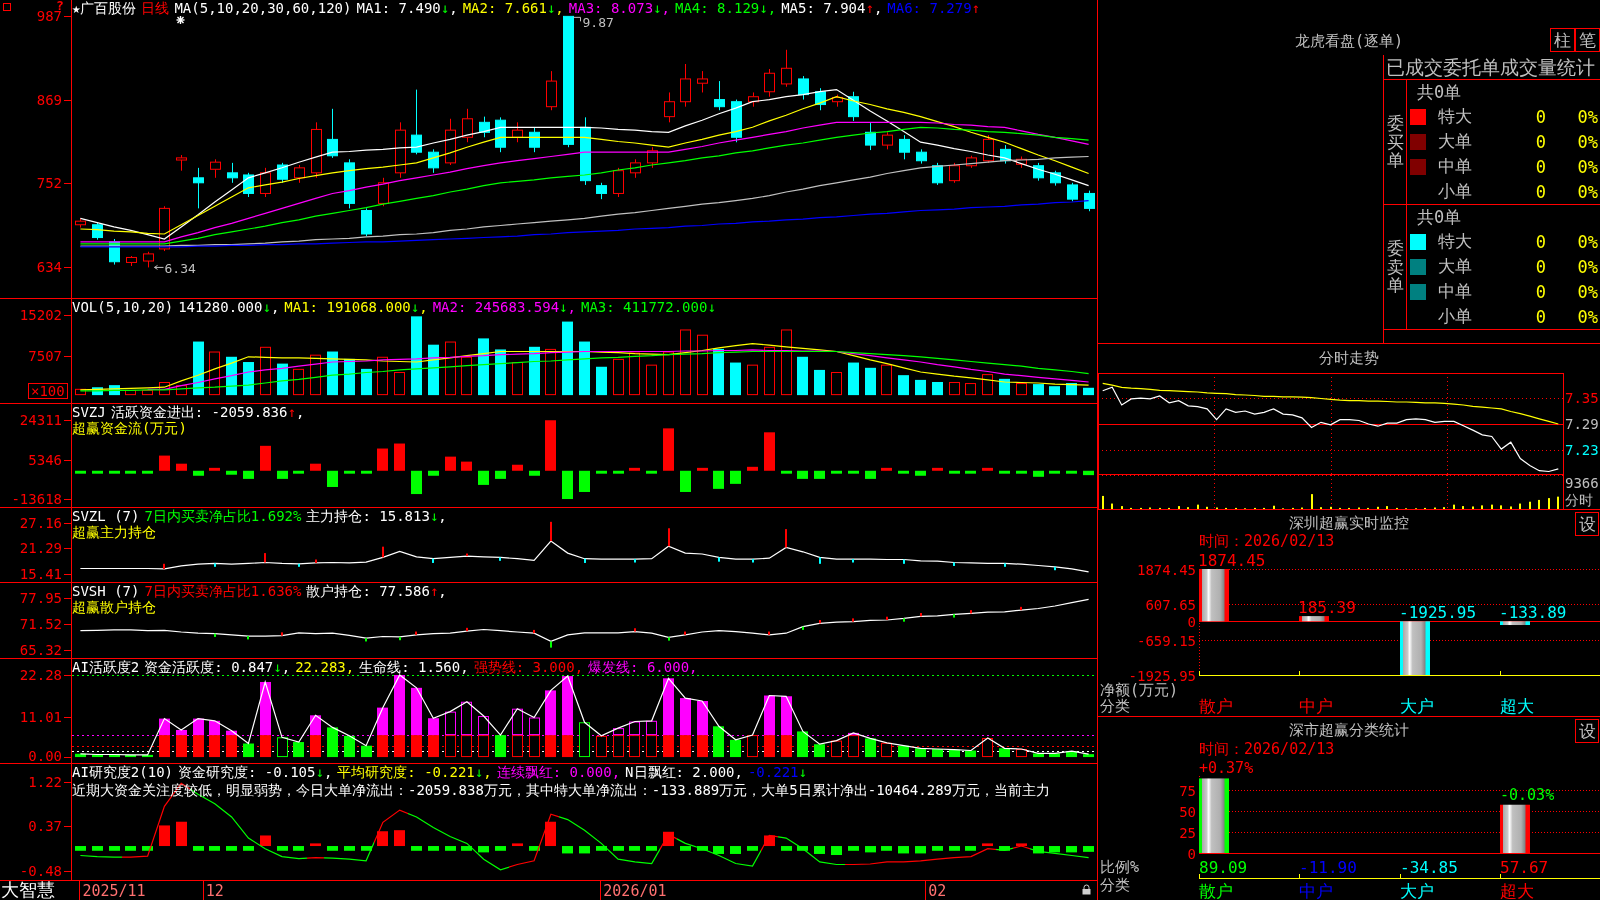 The image size is (1600, 900). What do you see at coordinates (398, 8) in the screenshot?
I see `legend-text: MA1: 7.490` at bounding box center [398, 8].